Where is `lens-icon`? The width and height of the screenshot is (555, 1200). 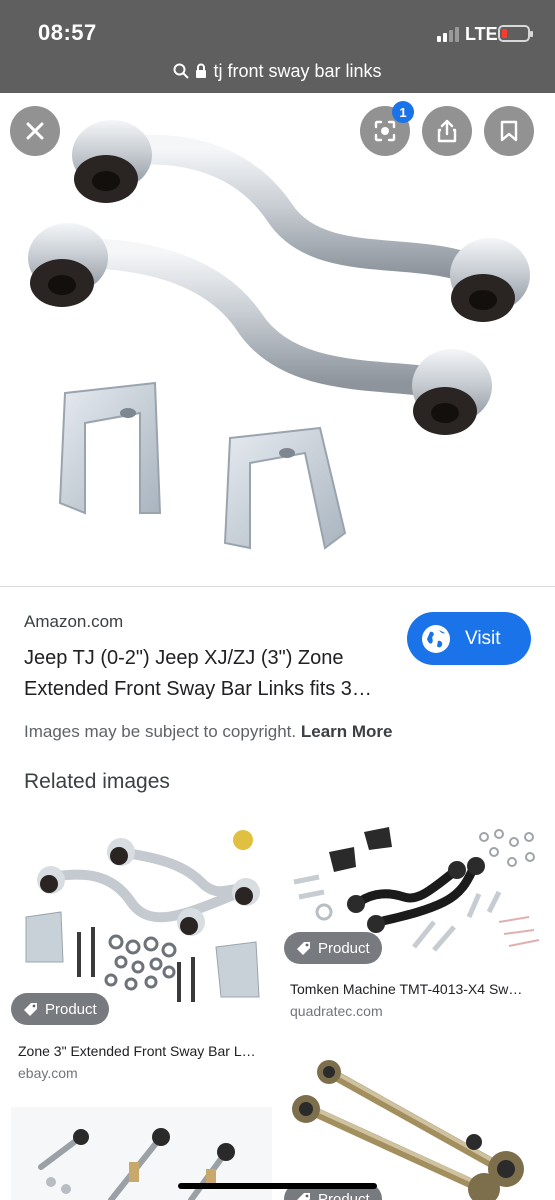
lens-icon is located at coordinates (385, 131).